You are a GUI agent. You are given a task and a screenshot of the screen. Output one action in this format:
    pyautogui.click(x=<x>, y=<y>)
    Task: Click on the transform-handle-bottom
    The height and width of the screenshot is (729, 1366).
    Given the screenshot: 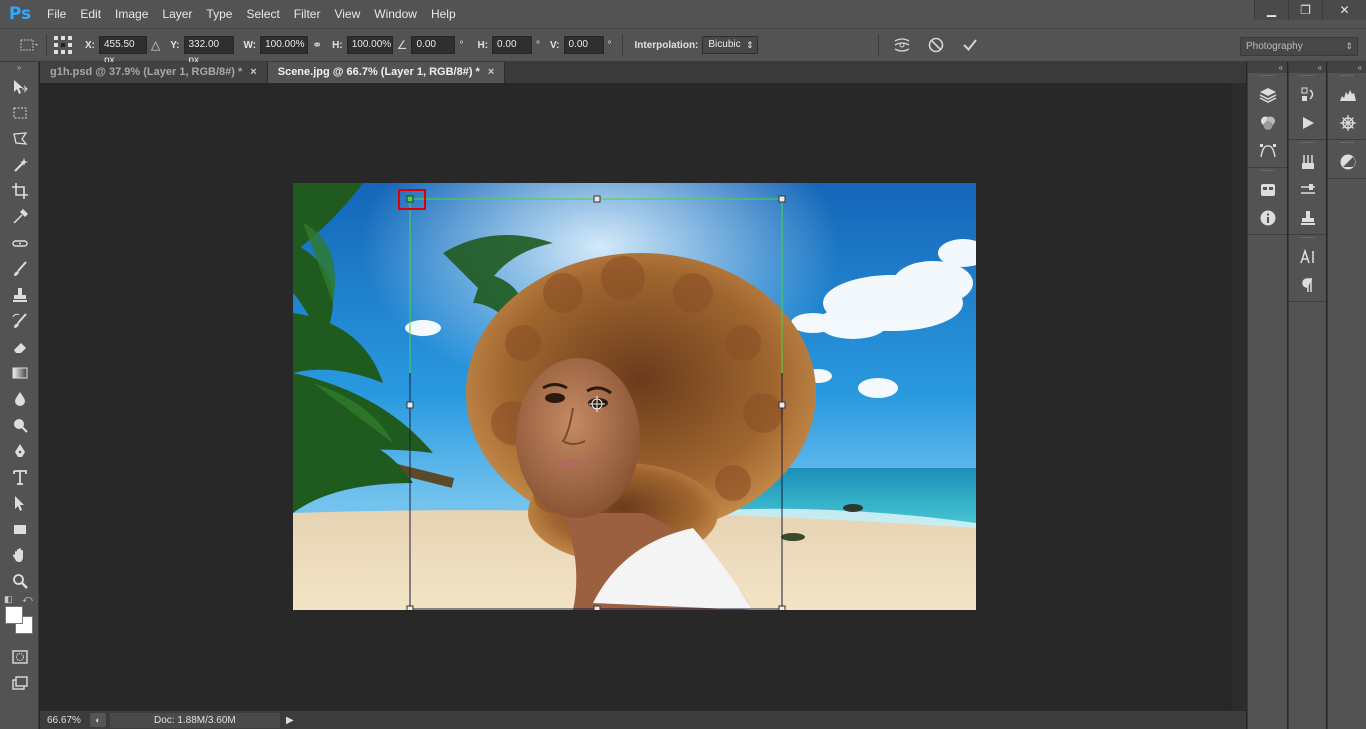 What is the action you would take?
    pyautogui.click(x=597, y=607)
    